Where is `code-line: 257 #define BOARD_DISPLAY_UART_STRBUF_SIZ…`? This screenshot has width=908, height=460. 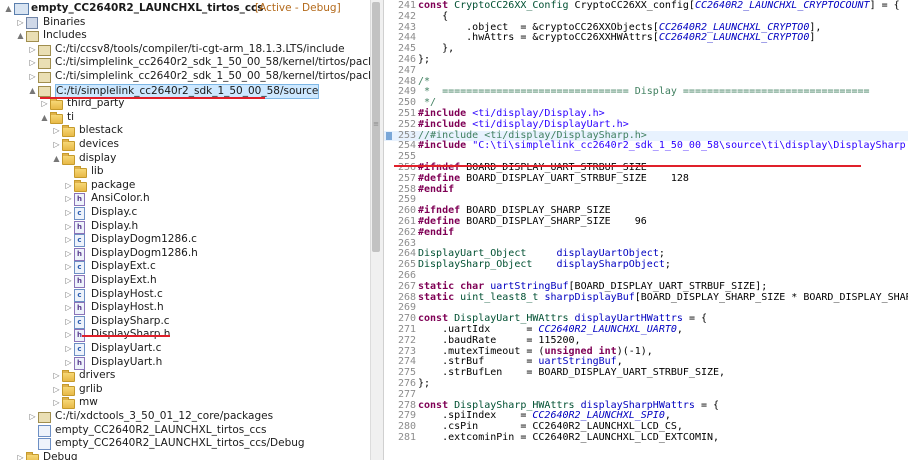 code-line: 257 #define BOARD_DISPLAY_UART_STRBUF_SIZ… is located at coordinates (646, 178).